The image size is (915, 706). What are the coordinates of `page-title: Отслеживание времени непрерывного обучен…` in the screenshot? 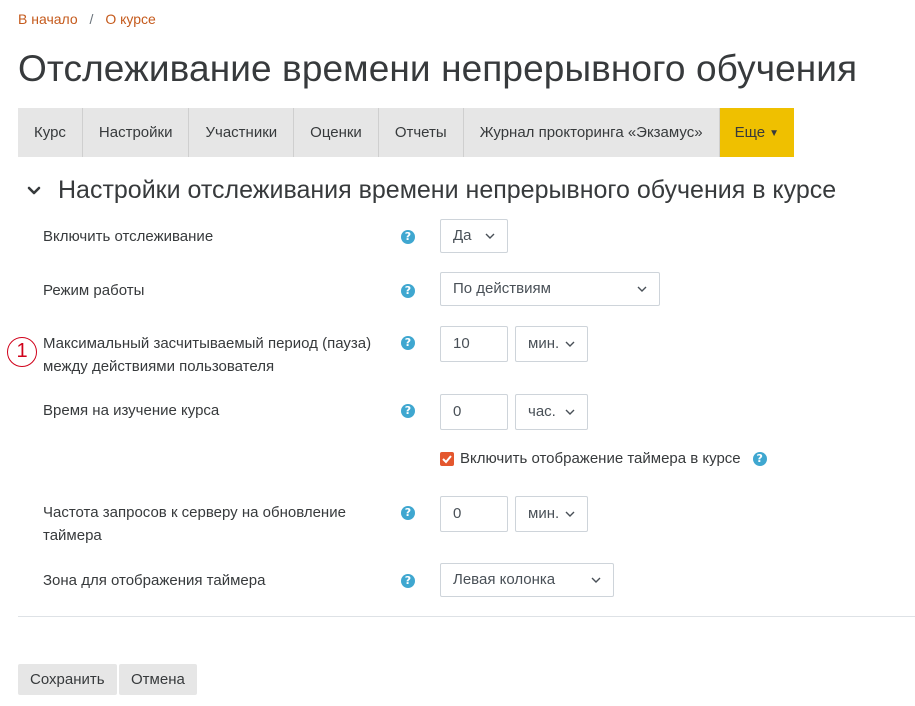 It's located at (438, 68).